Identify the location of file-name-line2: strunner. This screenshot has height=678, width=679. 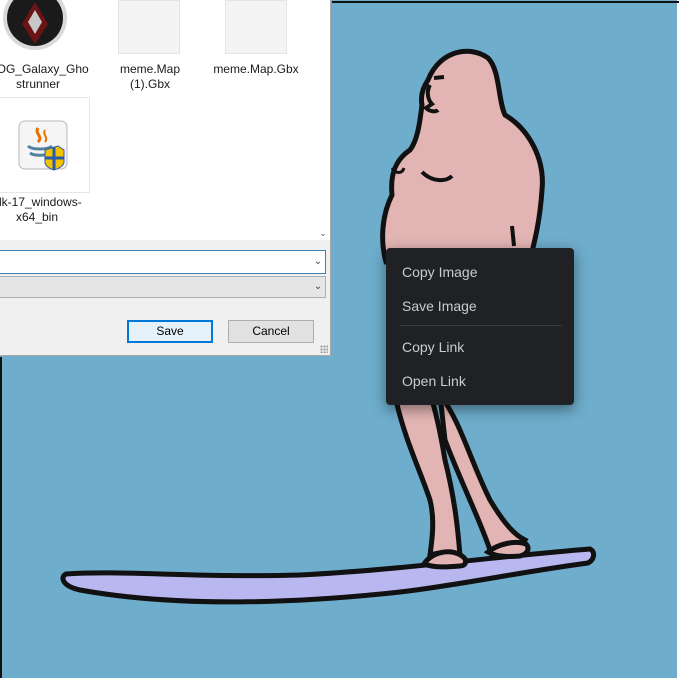
(38, 84).